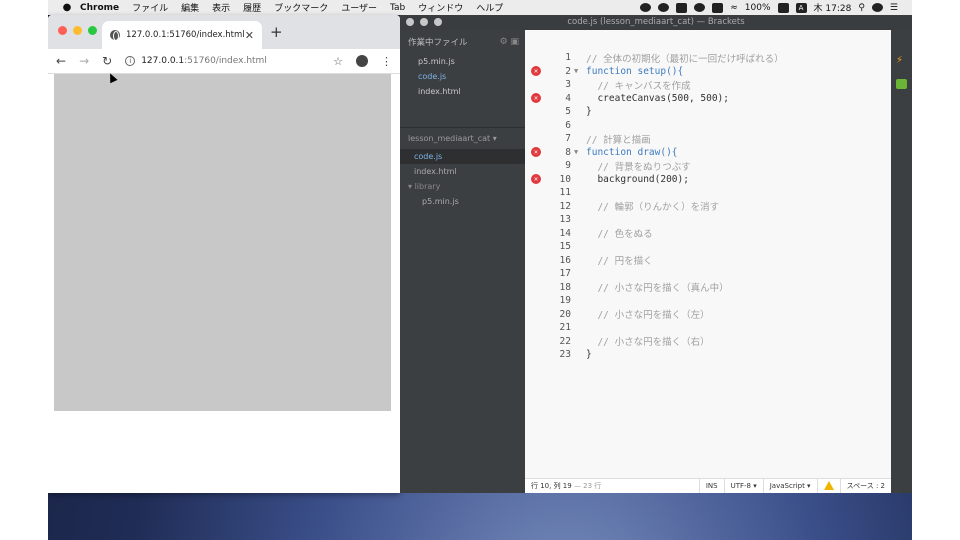 Image resolution: width=960 pixels, height=540 pixels. I want to click on code-line: 19, so click(708, 301).